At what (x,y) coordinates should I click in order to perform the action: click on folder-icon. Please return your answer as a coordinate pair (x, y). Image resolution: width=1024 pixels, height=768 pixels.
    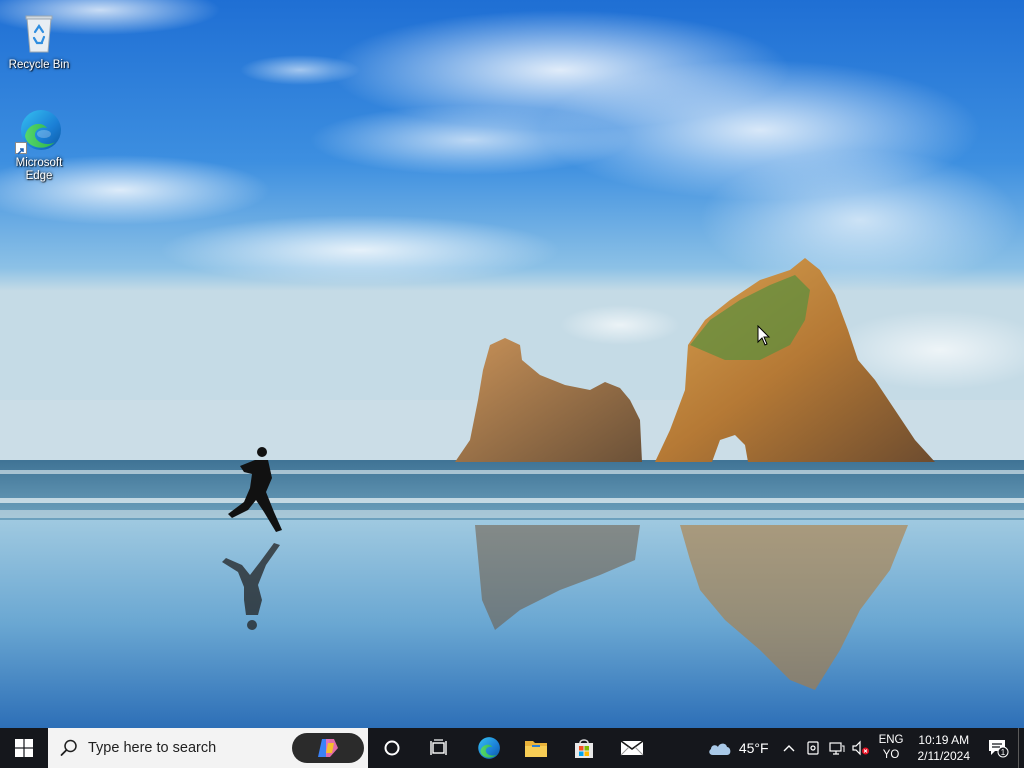
    Looking at the image, I should click on (536, 749).